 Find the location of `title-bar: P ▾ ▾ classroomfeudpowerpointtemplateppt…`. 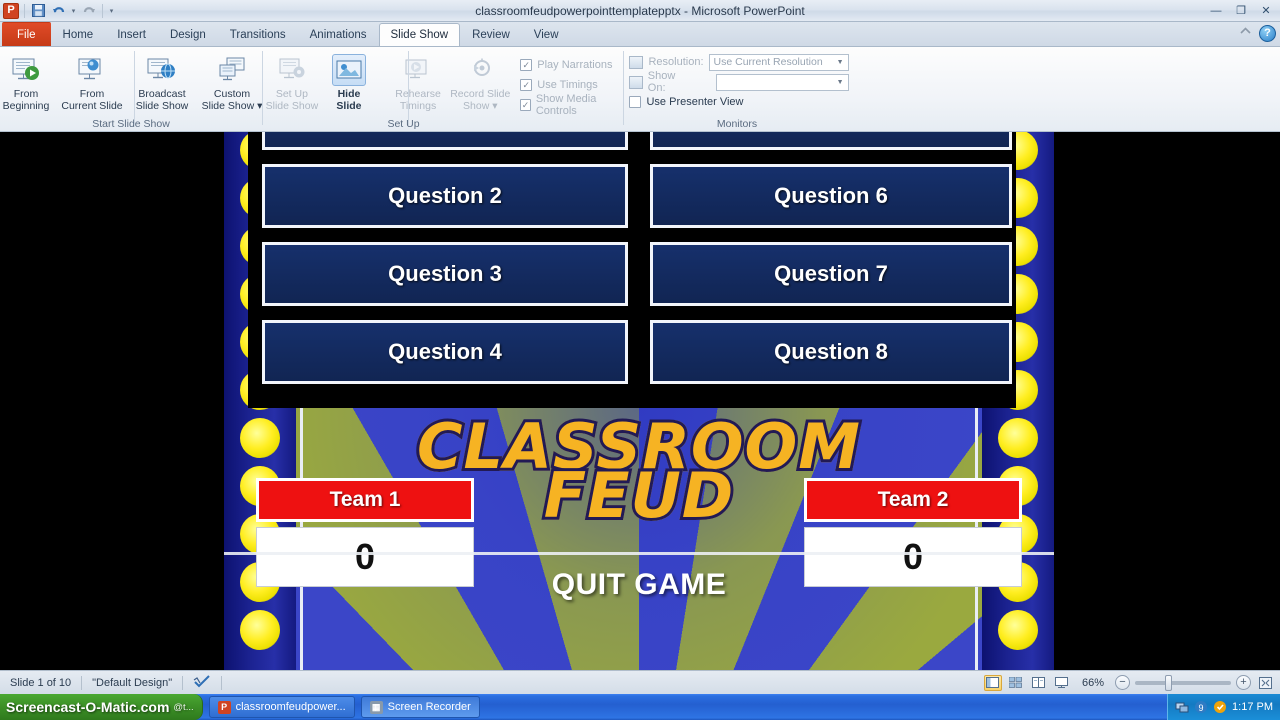

title-bar: P ▾ ▾ classroomfeudpowerpointtemplateppt… is located at coordinates (640, 11).